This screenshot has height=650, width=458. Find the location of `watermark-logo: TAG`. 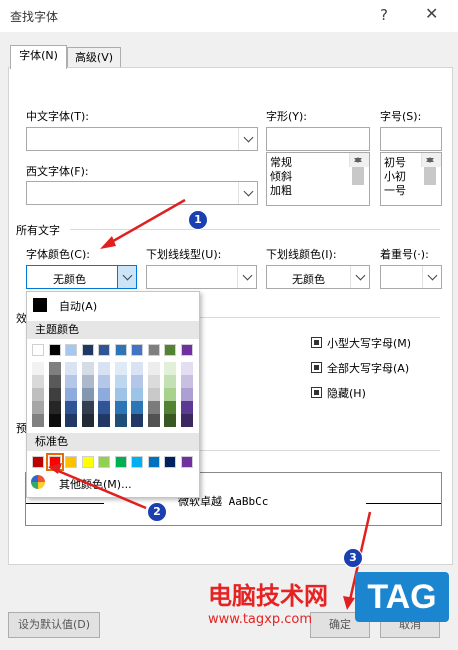

watermark-logo: TAG is located at coordinates (402, 597).